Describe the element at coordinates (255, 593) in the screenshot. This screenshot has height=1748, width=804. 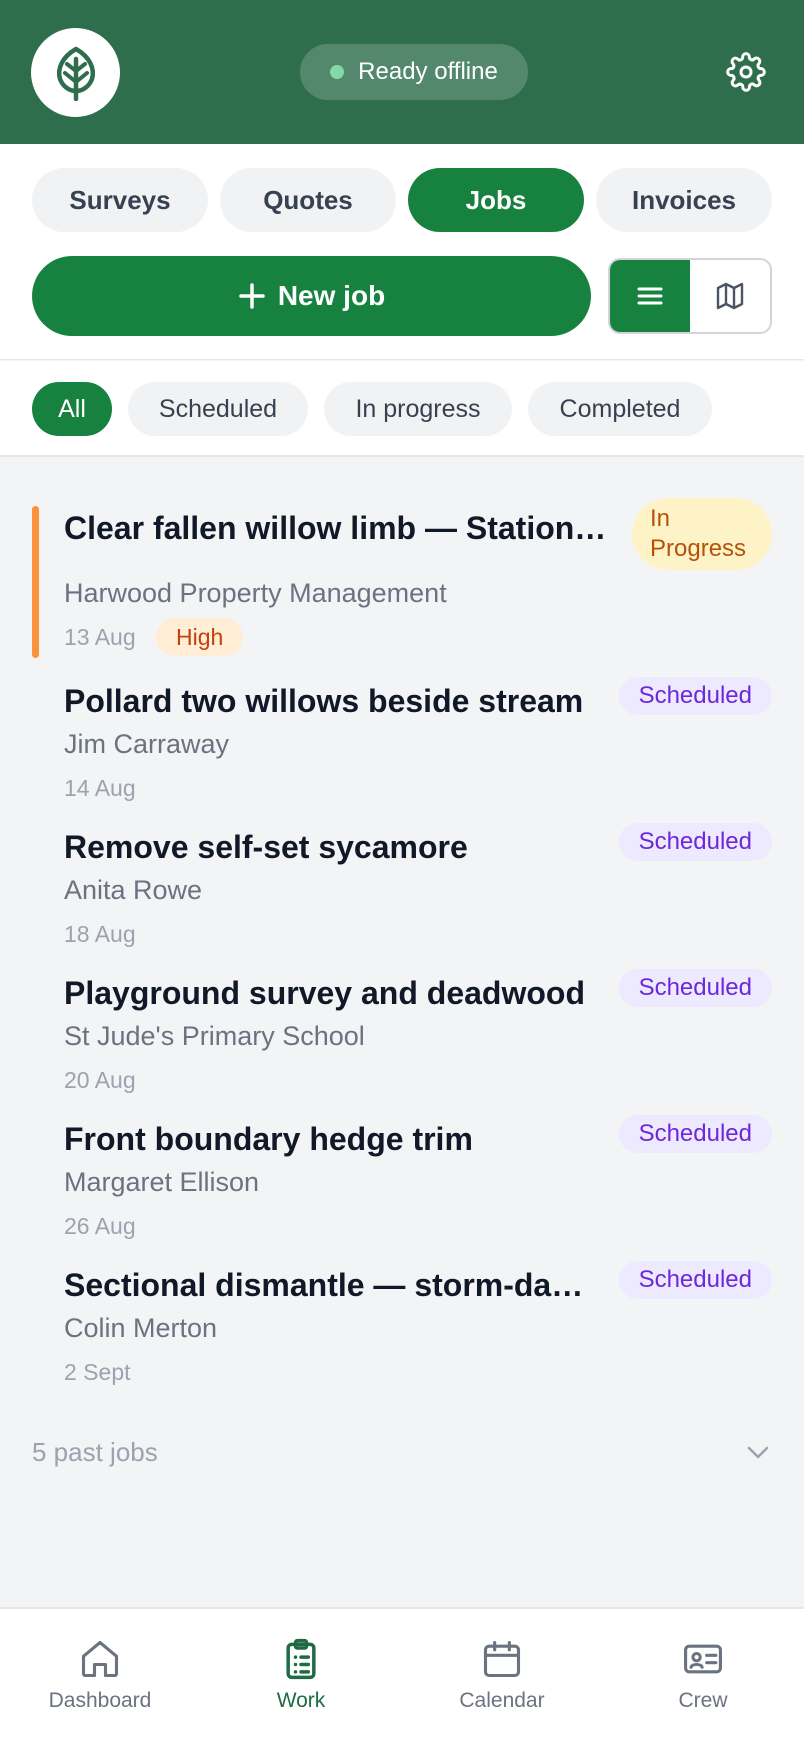
I see `job-client: Harwood Property Management` at that location.